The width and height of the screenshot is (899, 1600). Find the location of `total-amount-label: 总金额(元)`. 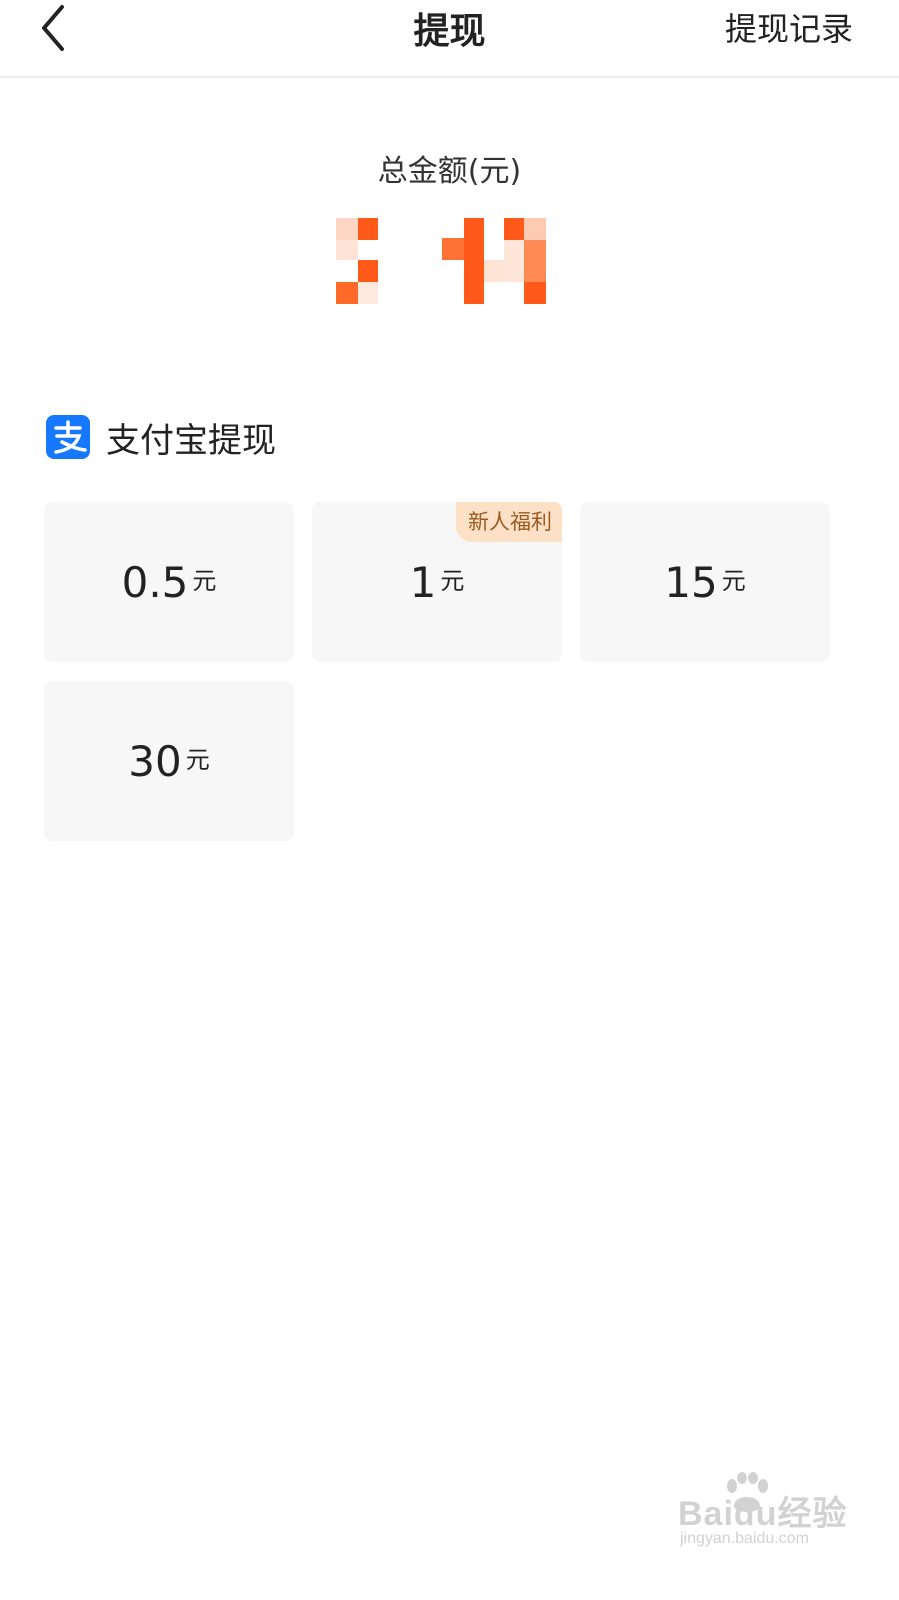

total-amount-label: 总金额(元) is located at coordinates (449, 171).